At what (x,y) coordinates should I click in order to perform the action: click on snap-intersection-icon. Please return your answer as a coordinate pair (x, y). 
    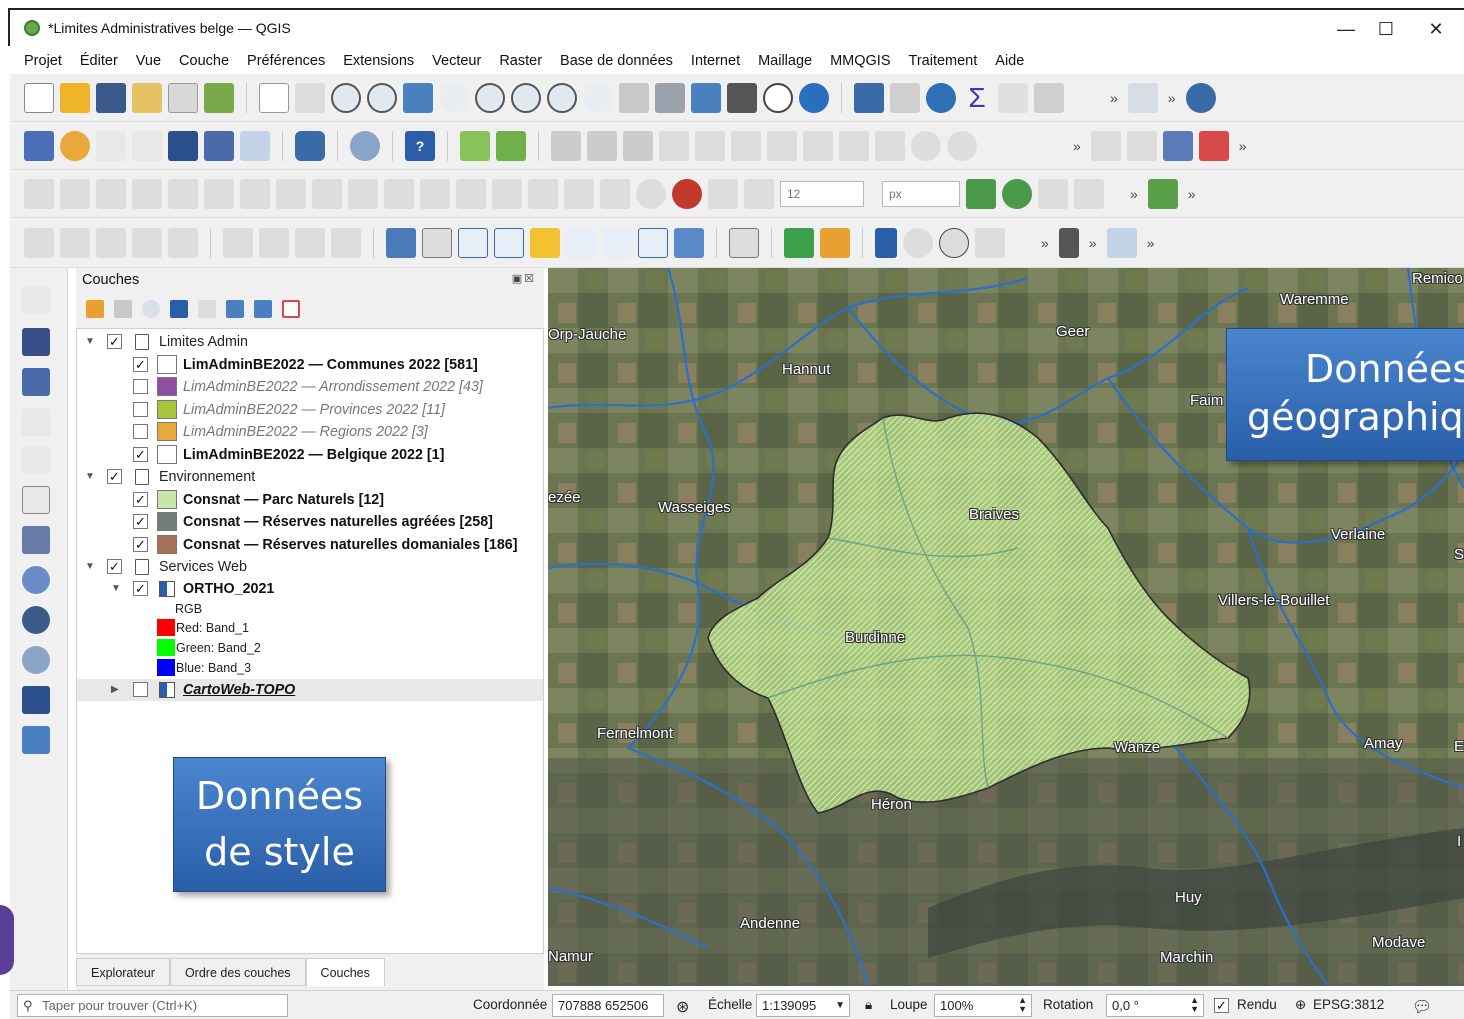
    Looking at the image, I should click on (1017, 193).